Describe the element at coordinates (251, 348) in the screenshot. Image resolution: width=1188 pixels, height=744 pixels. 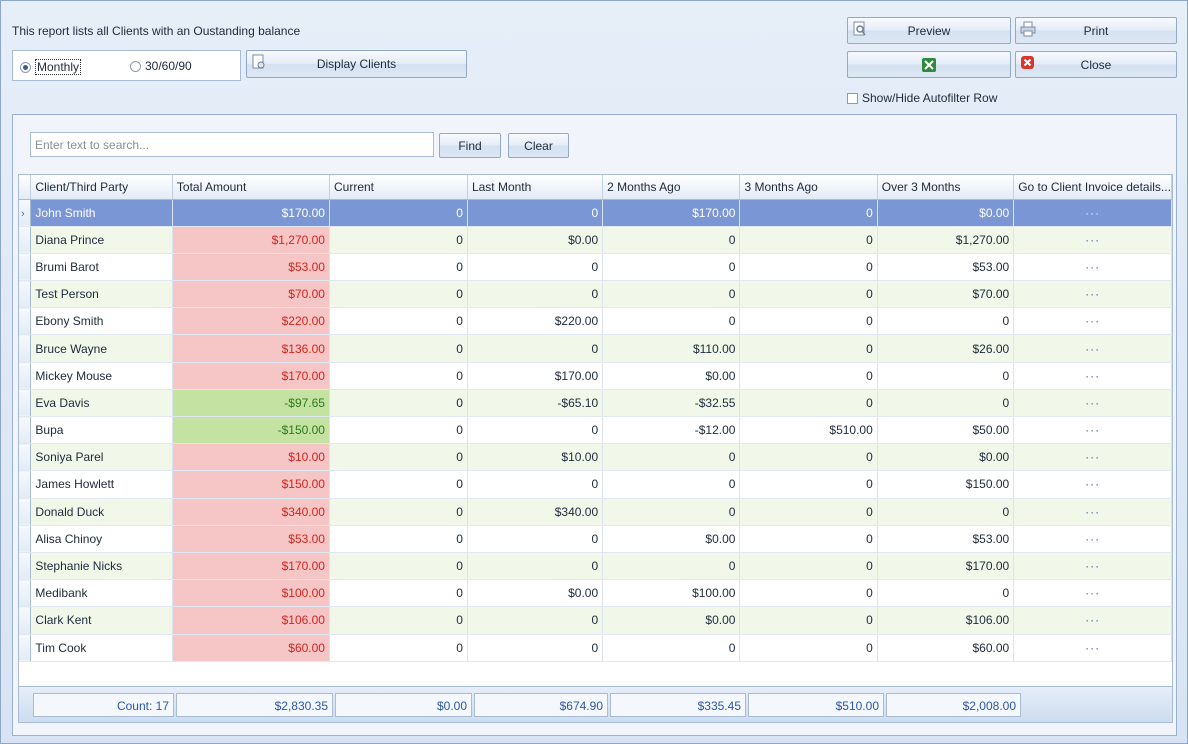
I see `cell-total-amount: $136.00` at that location.